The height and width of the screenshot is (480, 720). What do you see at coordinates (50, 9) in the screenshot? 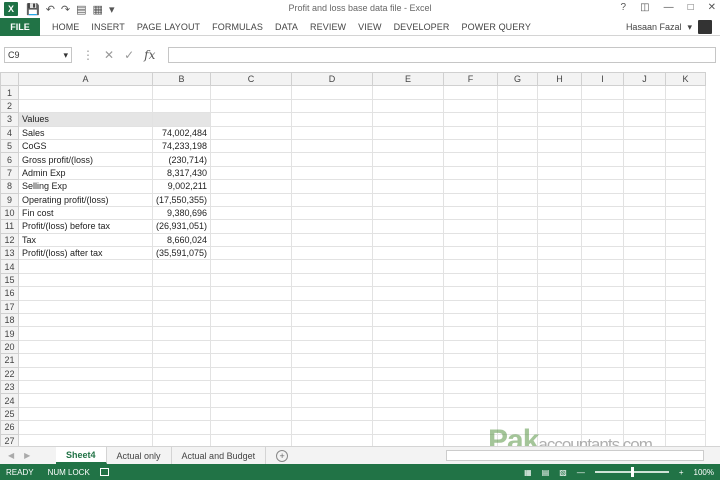
I see `undo-icon: ↶` at bounding box center [50, 9].